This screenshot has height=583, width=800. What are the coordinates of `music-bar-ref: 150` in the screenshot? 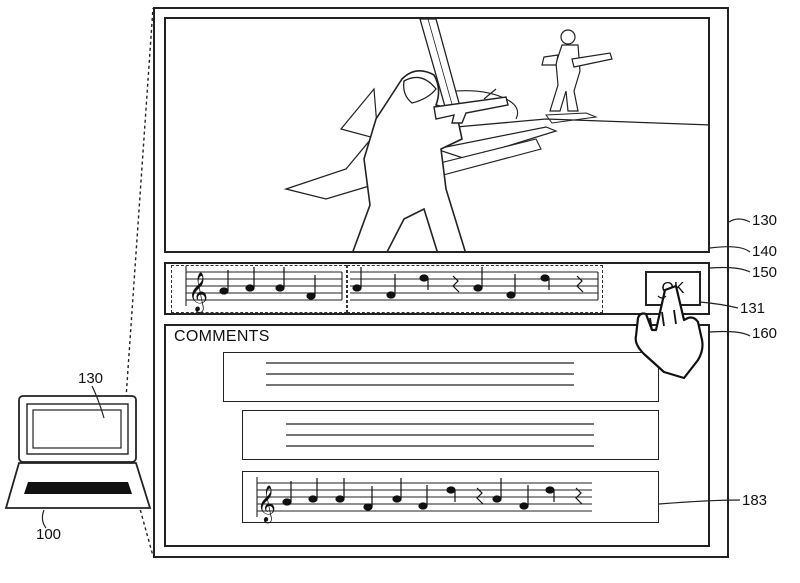 It's located at (765, 272).